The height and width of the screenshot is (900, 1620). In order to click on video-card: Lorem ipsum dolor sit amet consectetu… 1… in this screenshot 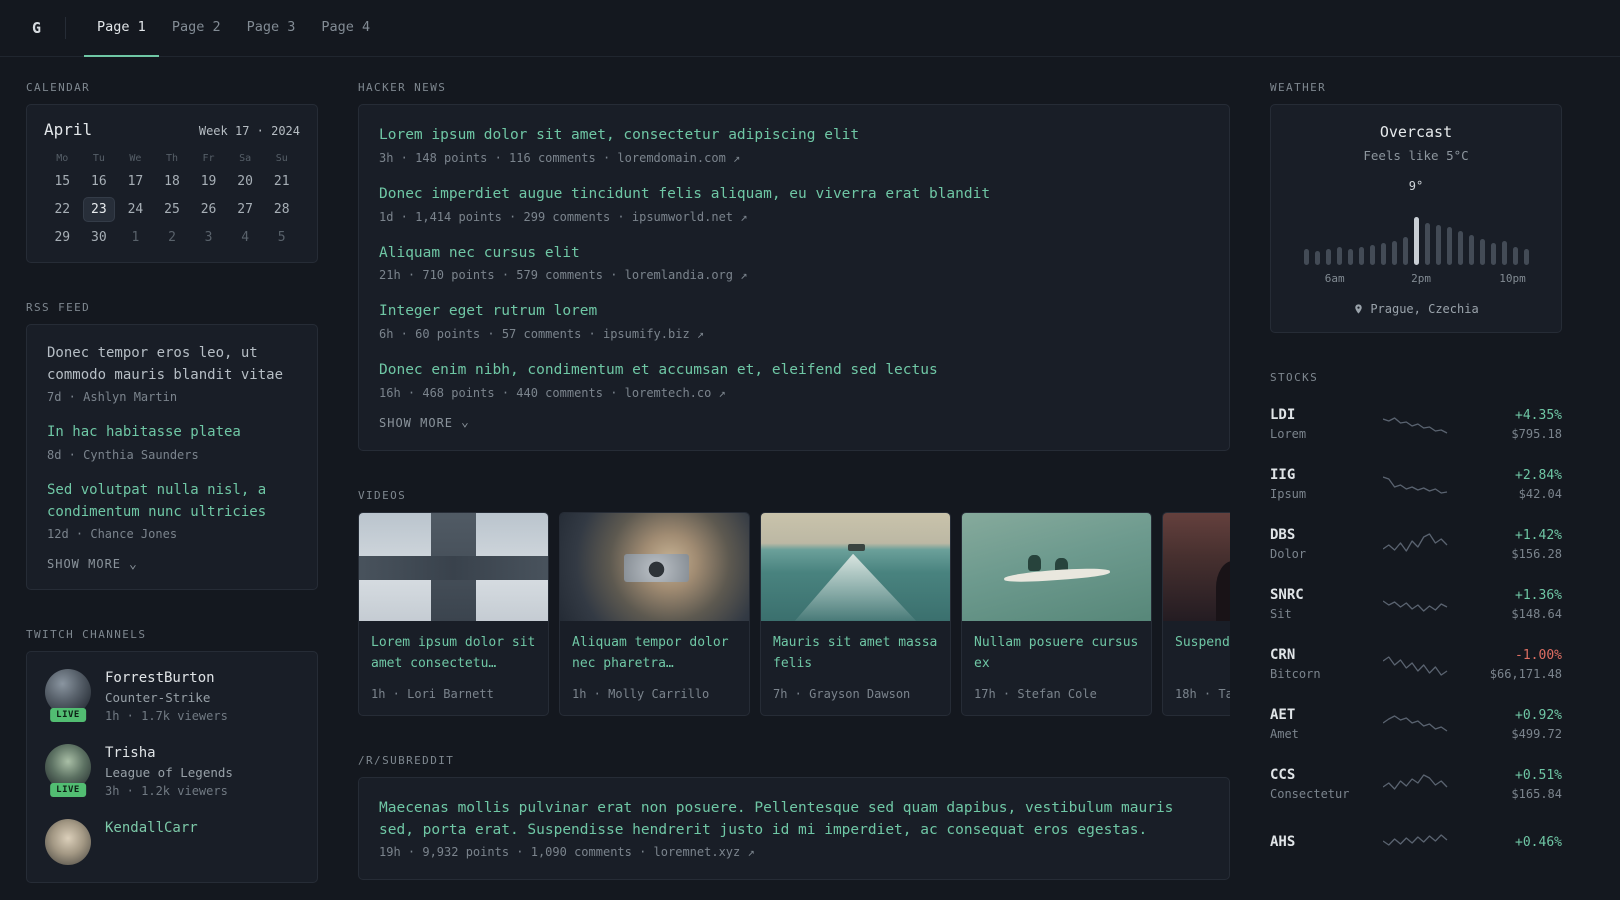, I will do `click(453, 613)`.